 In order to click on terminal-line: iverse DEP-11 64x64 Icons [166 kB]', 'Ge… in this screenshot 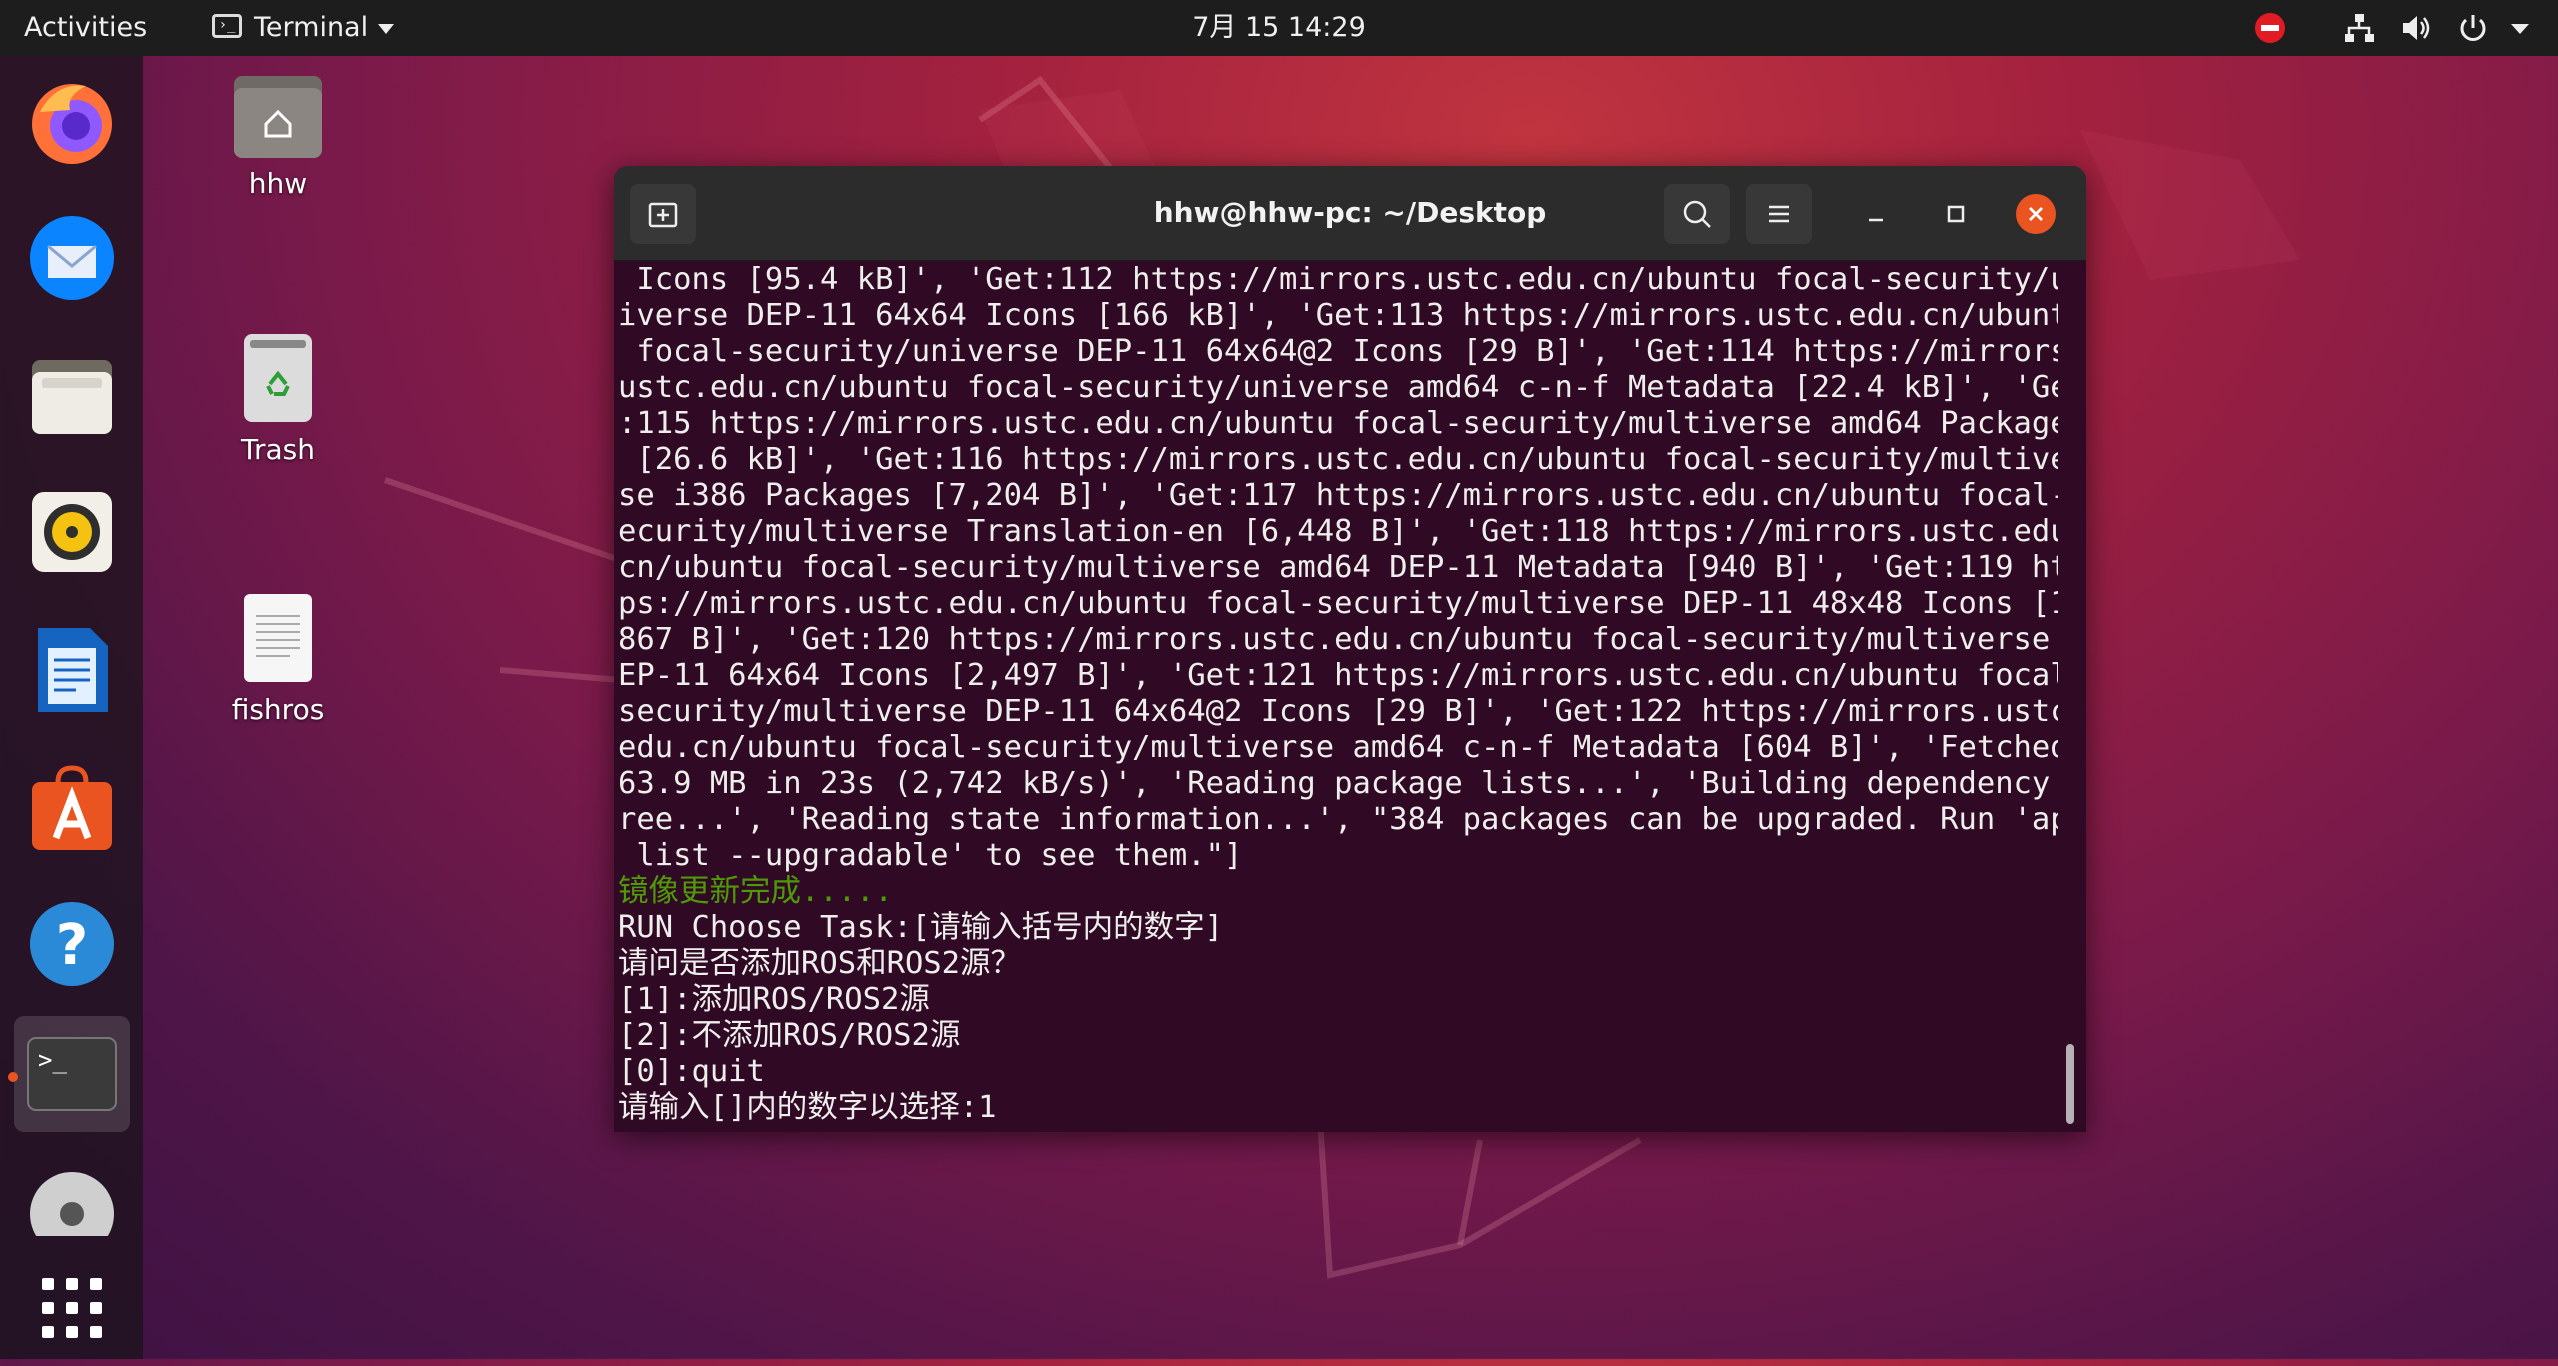, I will do `click(1338, 315)`.